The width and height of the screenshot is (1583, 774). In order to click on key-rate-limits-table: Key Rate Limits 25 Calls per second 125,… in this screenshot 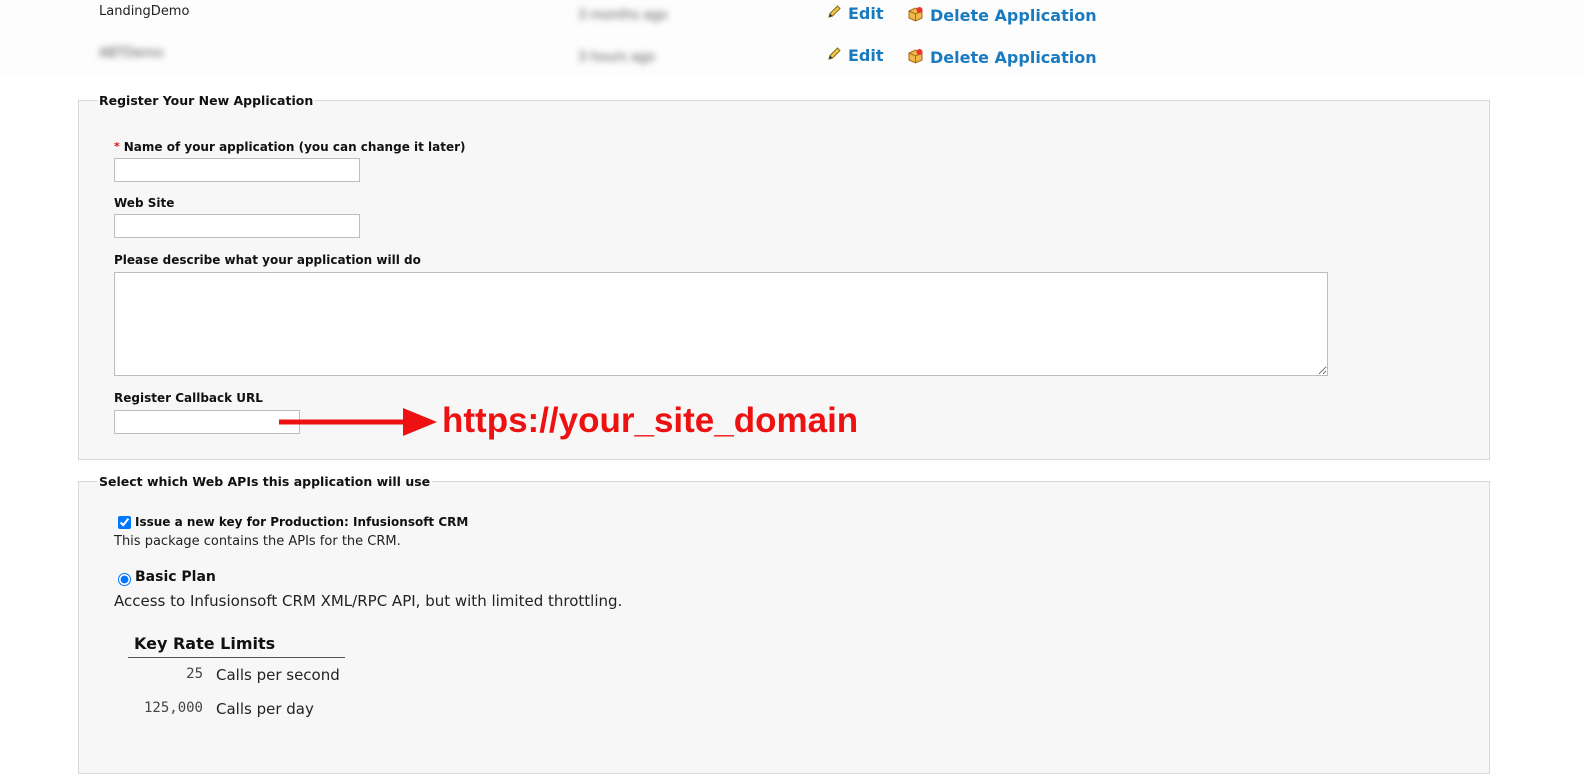, I will do `click(236, 676)`.